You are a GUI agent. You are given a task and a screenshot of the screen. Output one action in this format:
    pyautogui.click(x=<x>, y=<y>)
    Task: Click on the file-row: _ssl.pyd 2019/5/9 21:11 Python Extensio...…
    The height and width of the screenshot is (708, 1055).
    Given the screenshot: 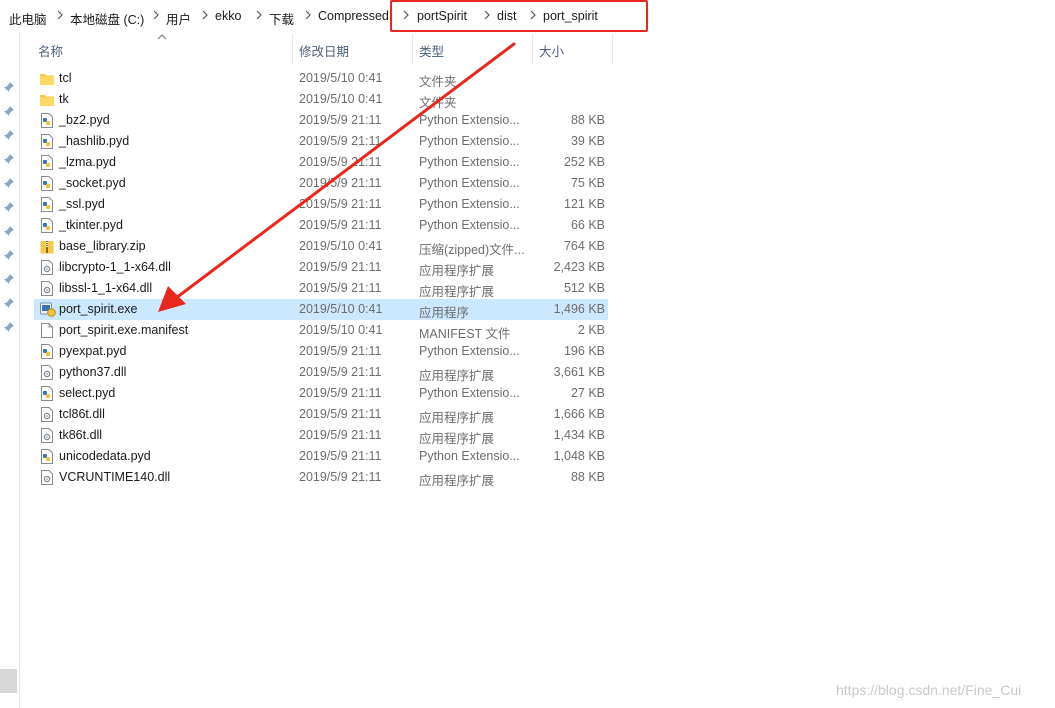 What is the action you would take?
    pyautogui.click(x=321, y=204)
    